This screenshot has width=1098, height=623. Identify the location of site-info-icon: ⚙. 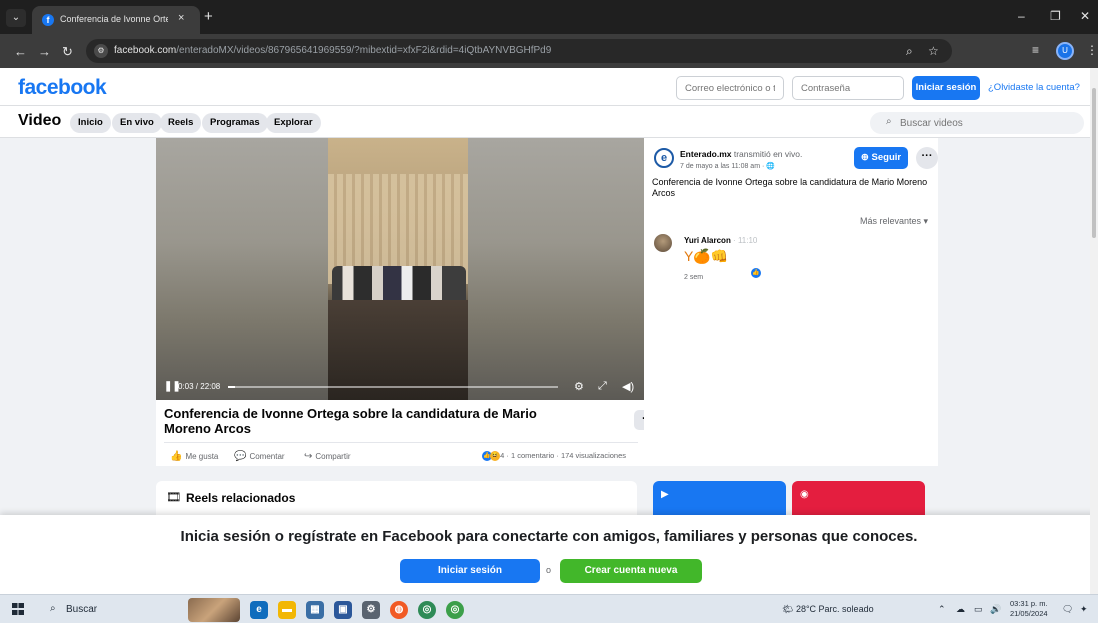
(101, 51).